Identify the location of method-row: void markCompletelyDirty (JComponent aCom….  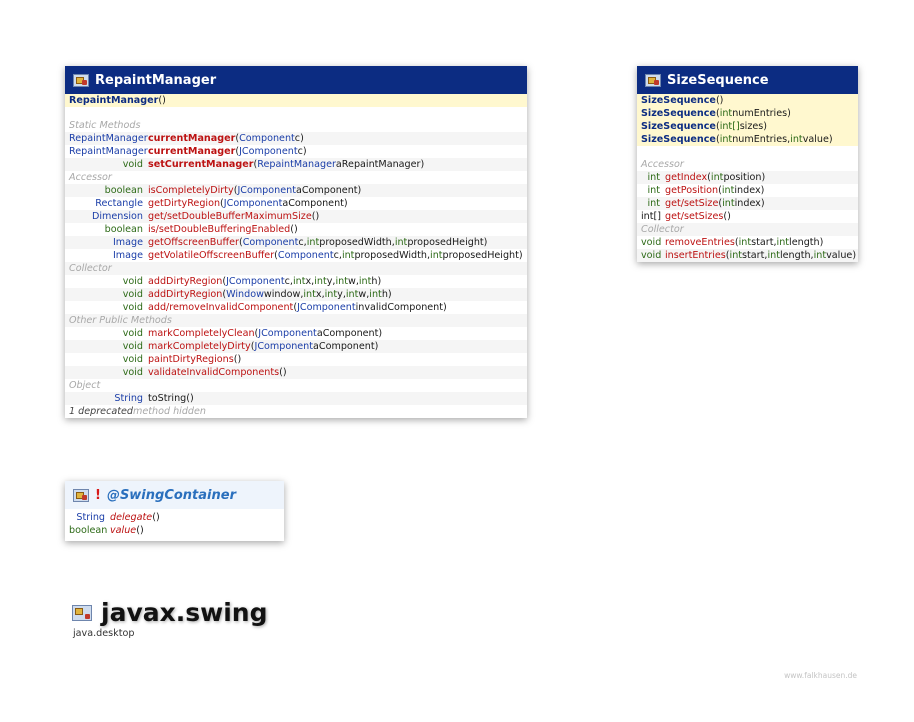
(296, 346).